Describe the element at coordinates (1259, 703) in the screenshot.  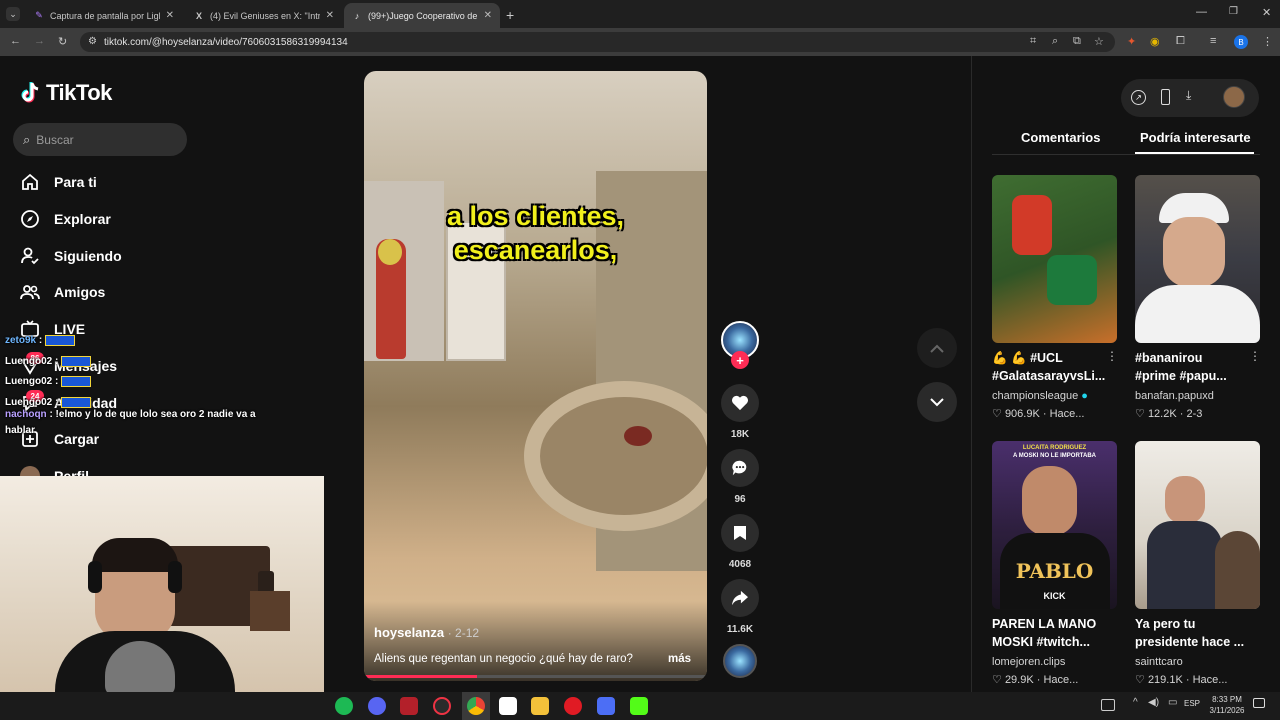
I see `notifications-icon` at that location.